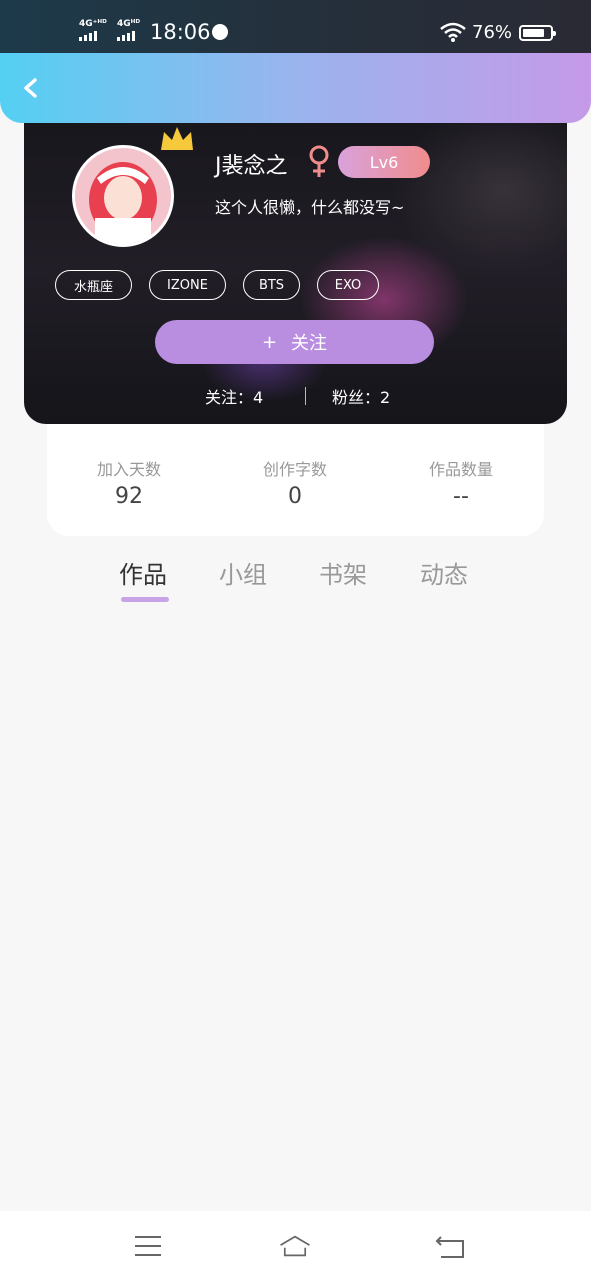 The width and height of the screenshot is (591, 1280). Describe the element at coordinates (145, 599) in the screenshot. I see `tab-indicator` at that location.